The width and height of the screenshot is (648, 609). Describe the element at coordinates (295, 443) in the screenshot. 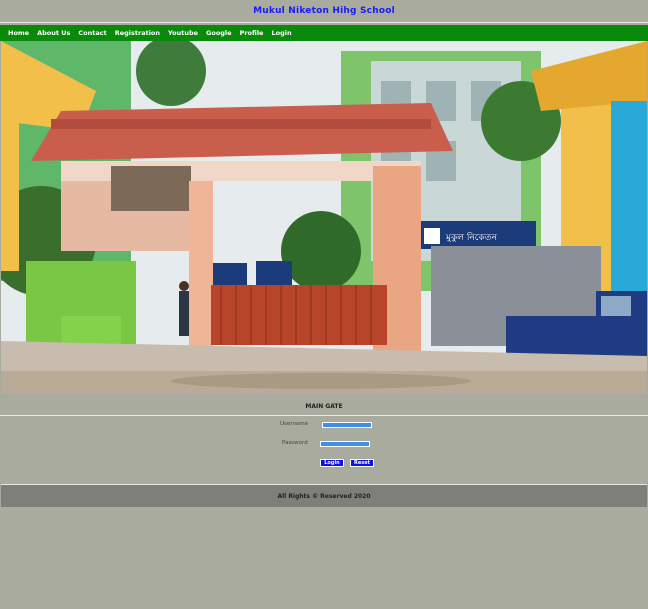

I see `password-label: Password` at that location.